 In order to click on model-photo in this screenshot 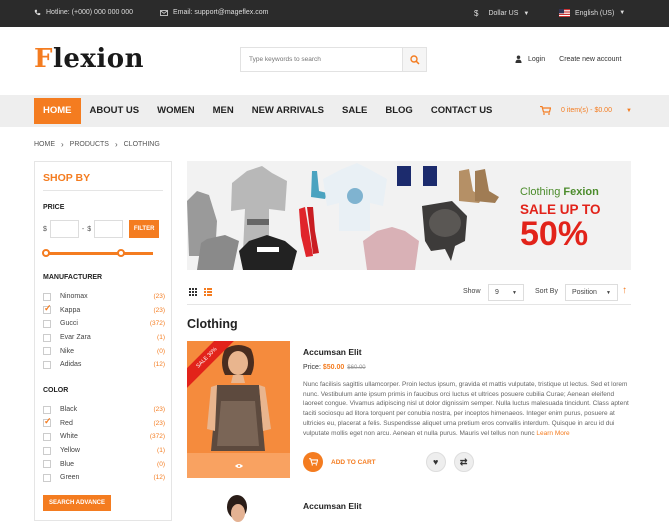, I will do `click(237, 508)`.